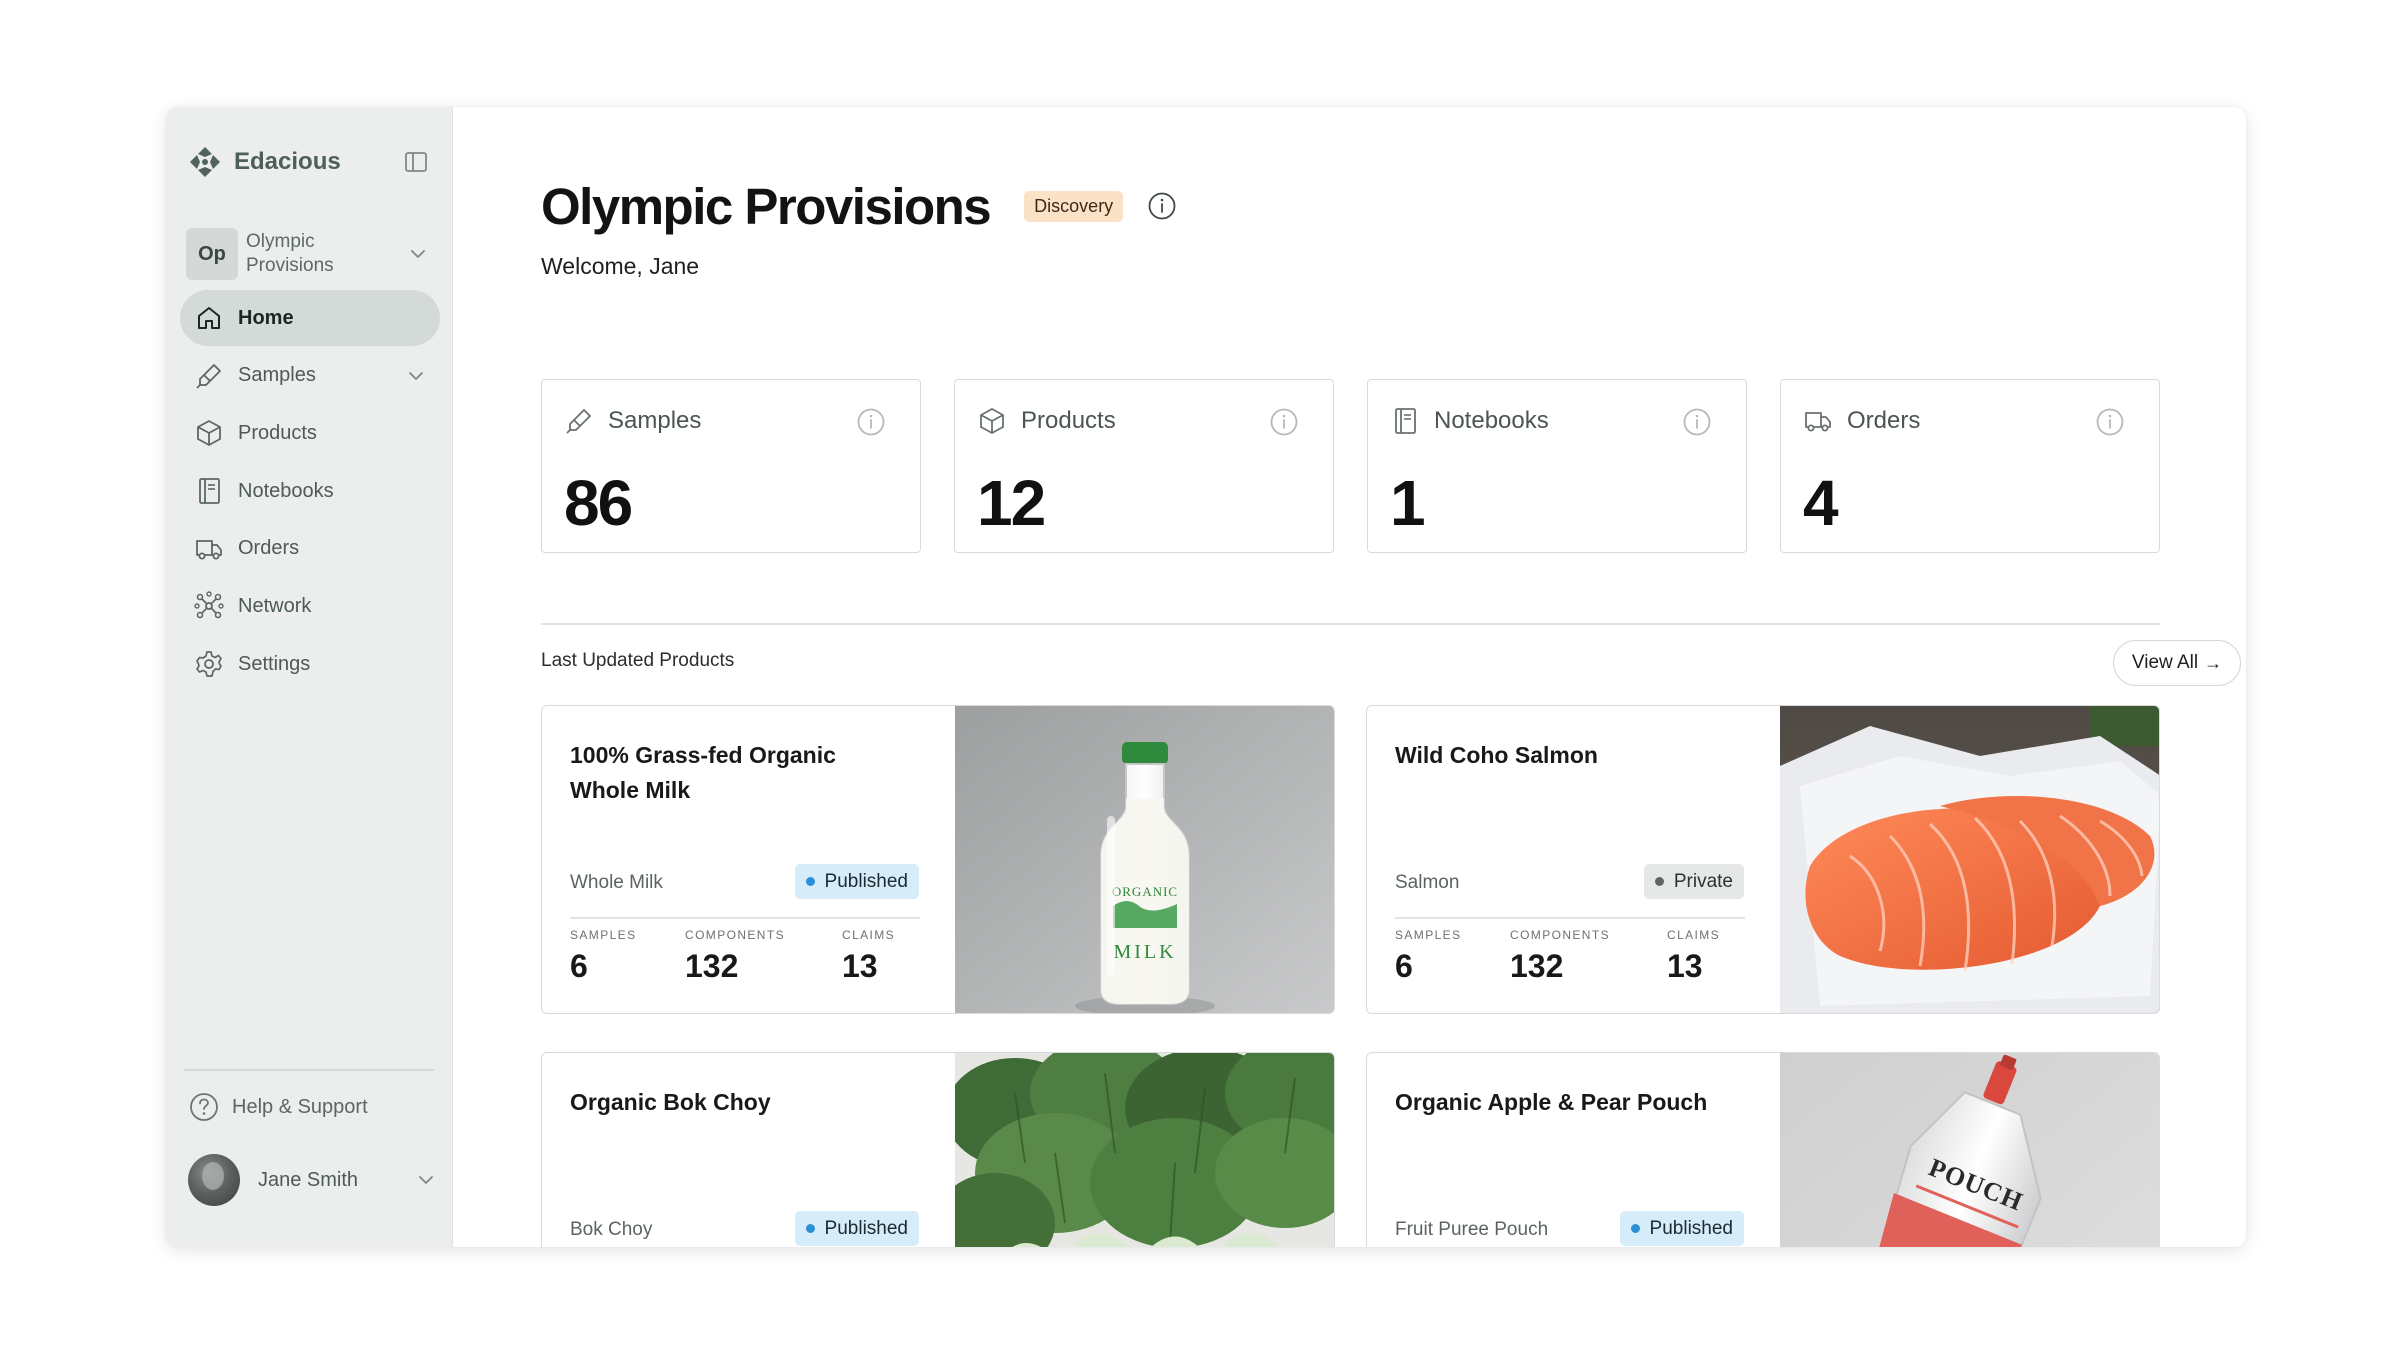 This screenshot has height=1350, width=2400. Describe the element at coordinates (1969, 859) in the screenshot. I see `salmon-illustration` at that location.